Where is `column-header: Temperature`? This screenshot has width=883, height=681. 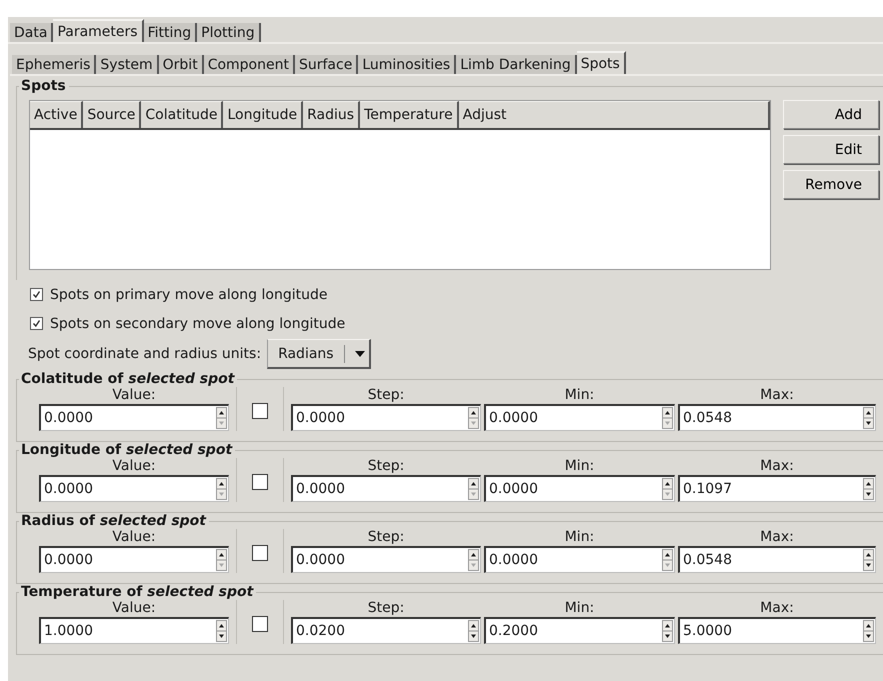
column-header: Temperature is located at coordinates (409, 114).